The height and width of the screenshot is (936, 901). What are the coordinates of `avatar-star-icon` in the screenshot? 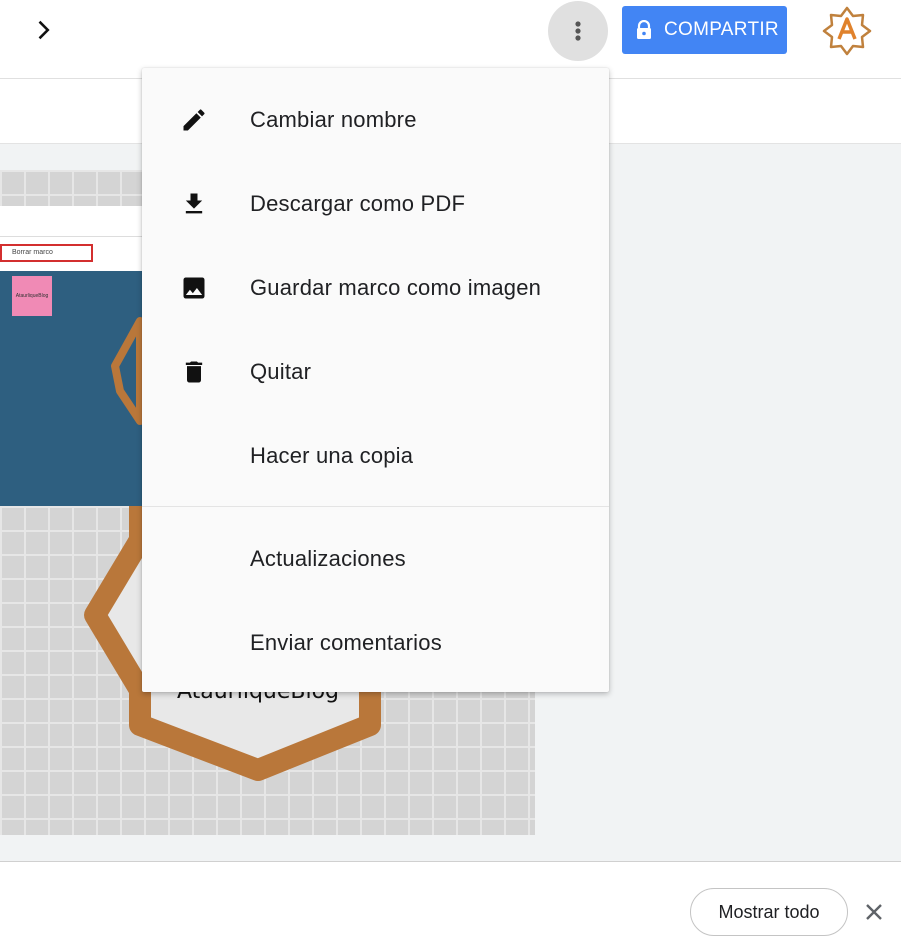 It's located at (847, 31).